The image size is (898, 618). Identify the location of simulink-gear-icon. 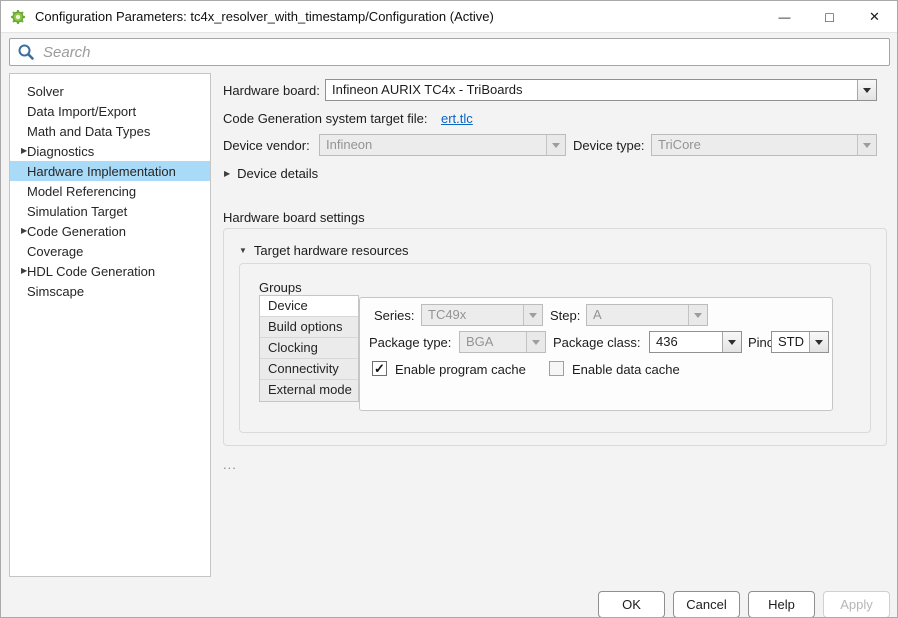
(18, 16).